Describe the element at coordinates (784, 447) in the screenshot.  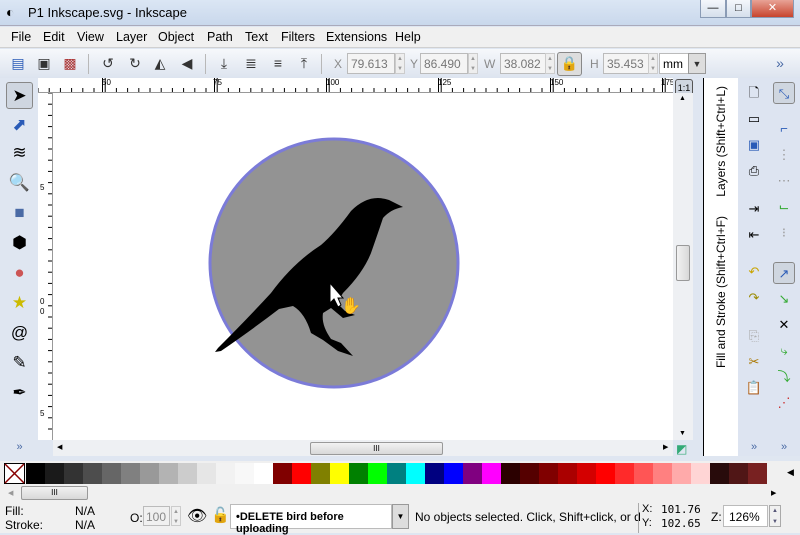
I see `snap-more-icon: »` at that location.